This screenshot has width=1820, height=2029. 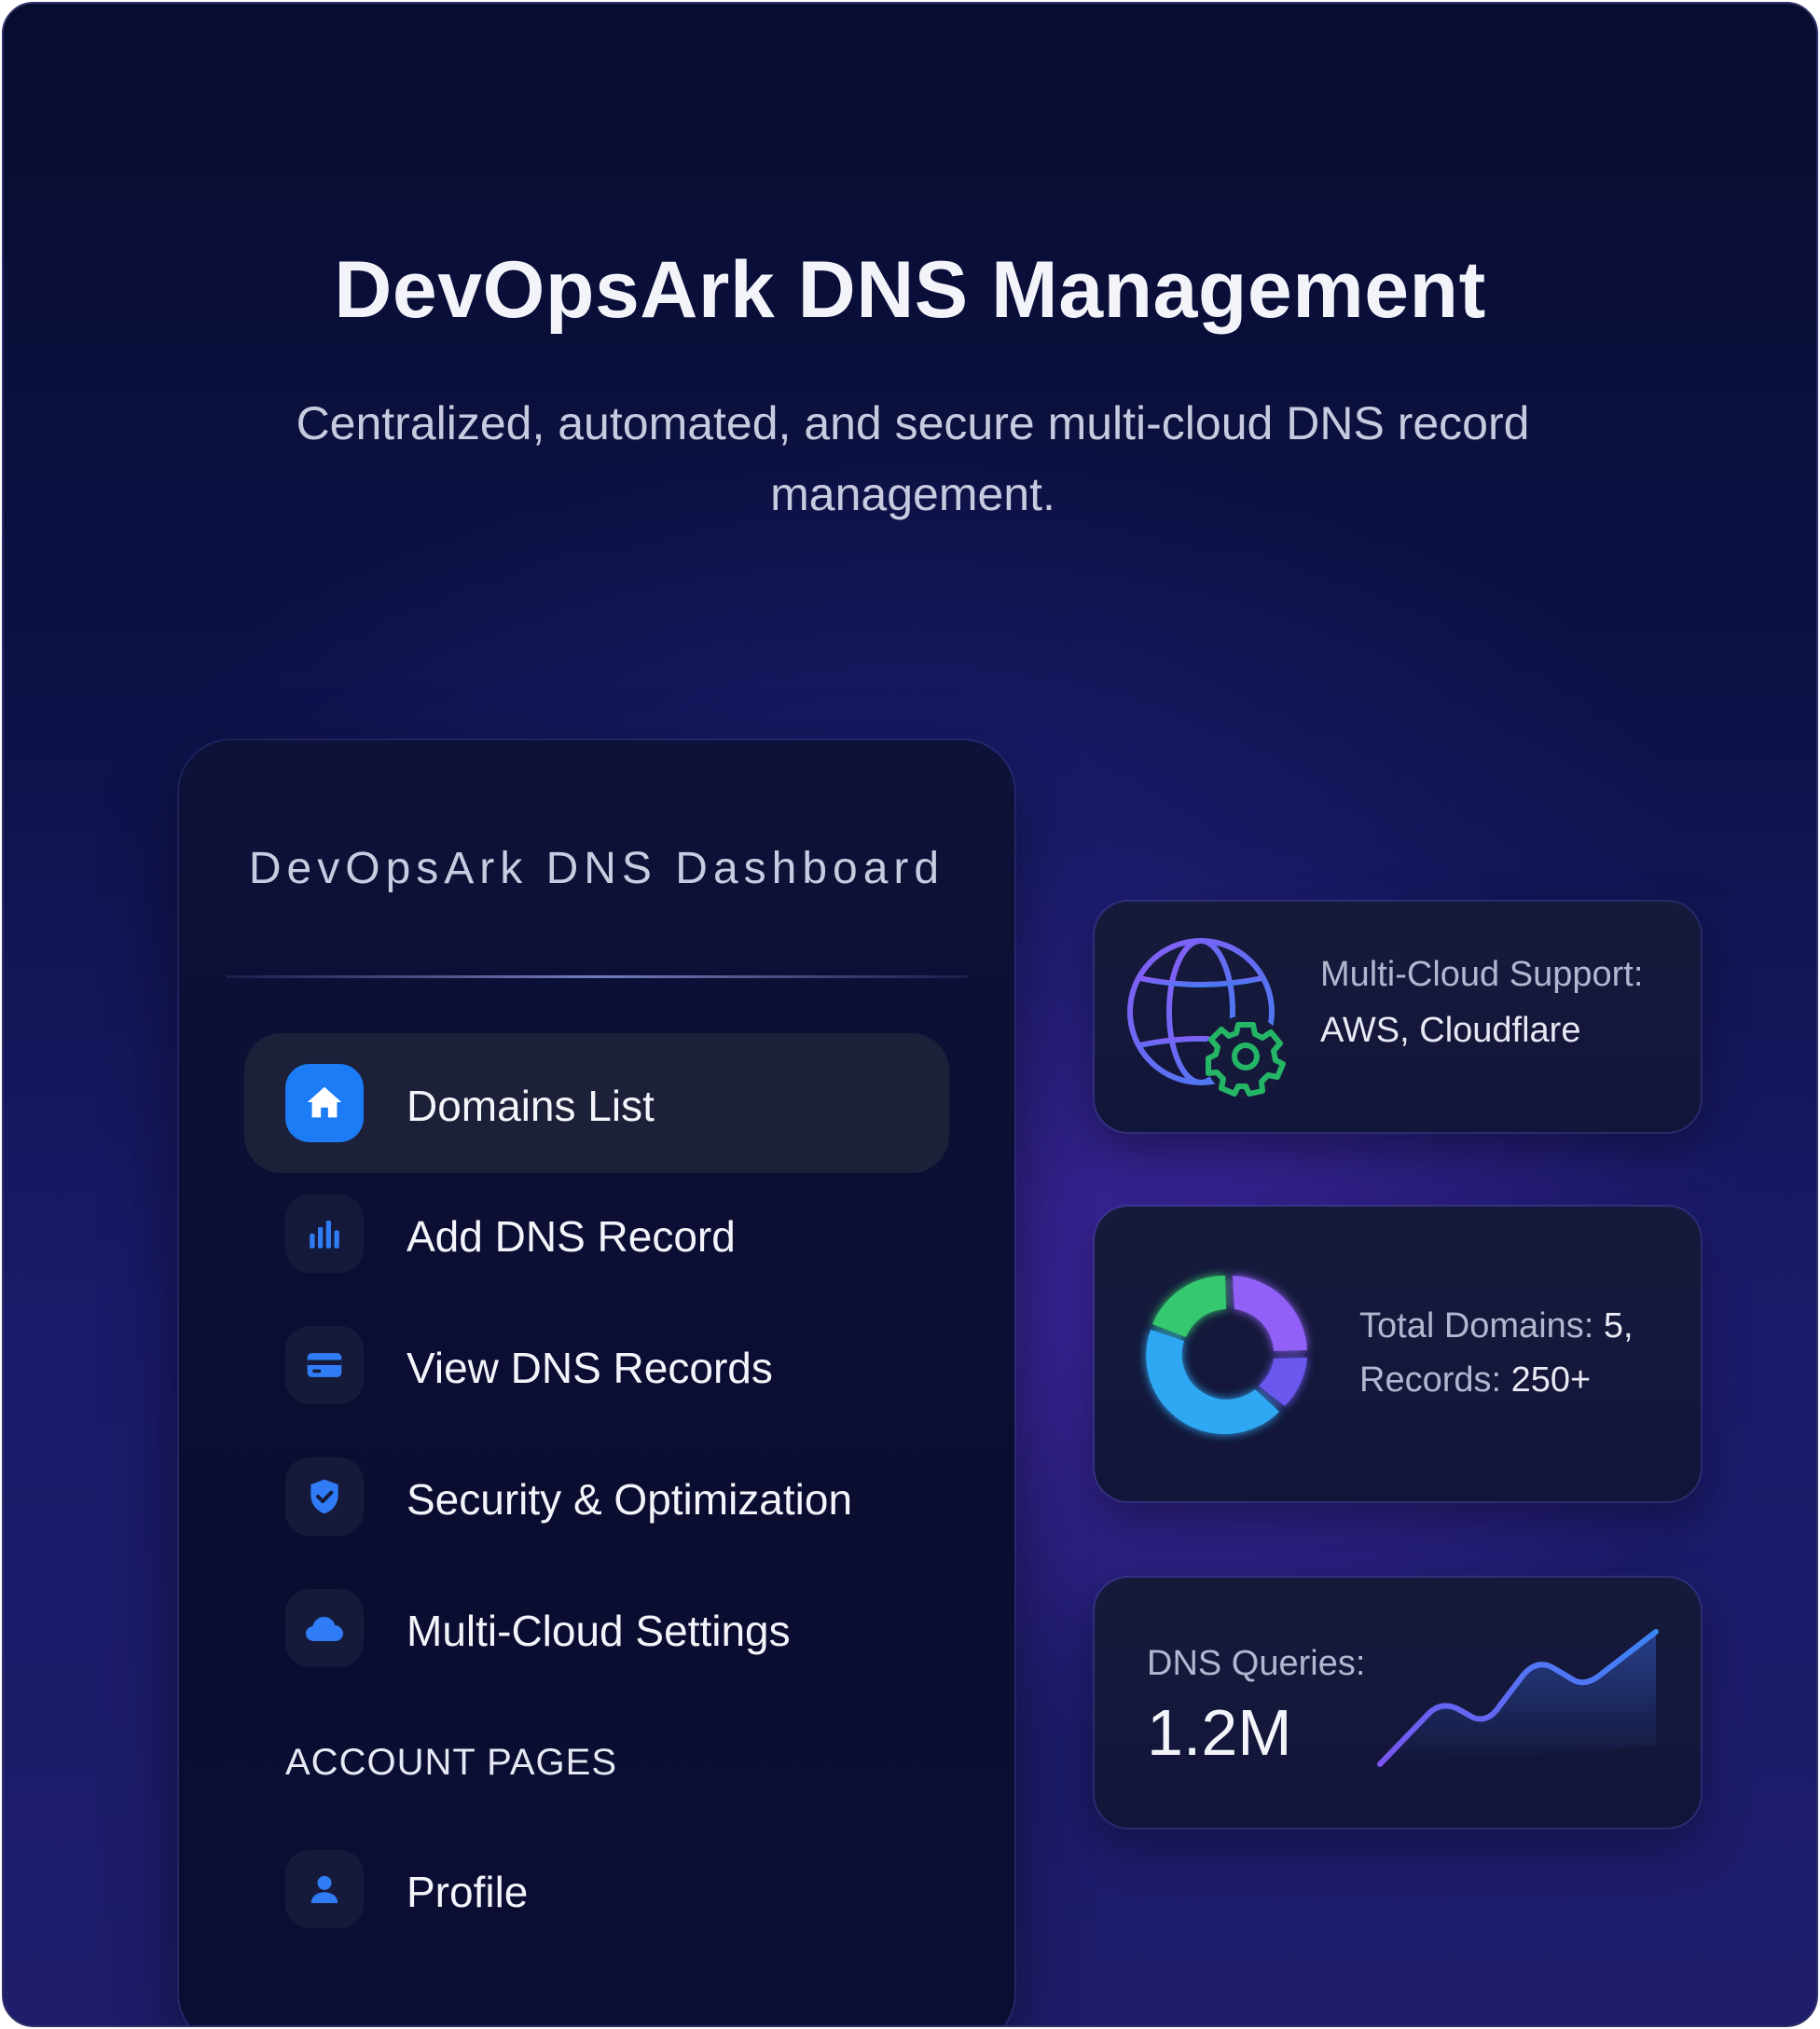 What do you see at coordinates (324, 1889) in the screenshot?
I see `user-icon` at bounding box center [324, 1889].